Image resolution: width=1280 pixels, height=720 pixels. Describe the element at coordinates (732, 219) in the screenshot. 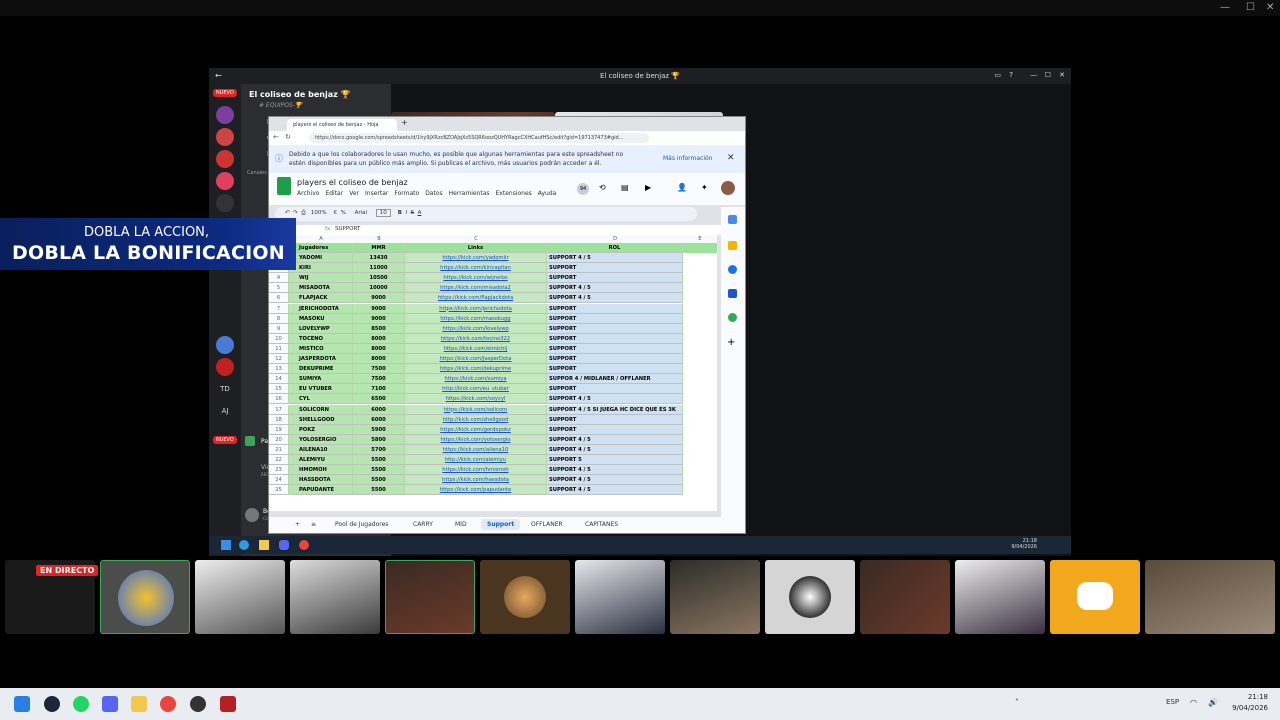

I see `calendar-icon` at that location.